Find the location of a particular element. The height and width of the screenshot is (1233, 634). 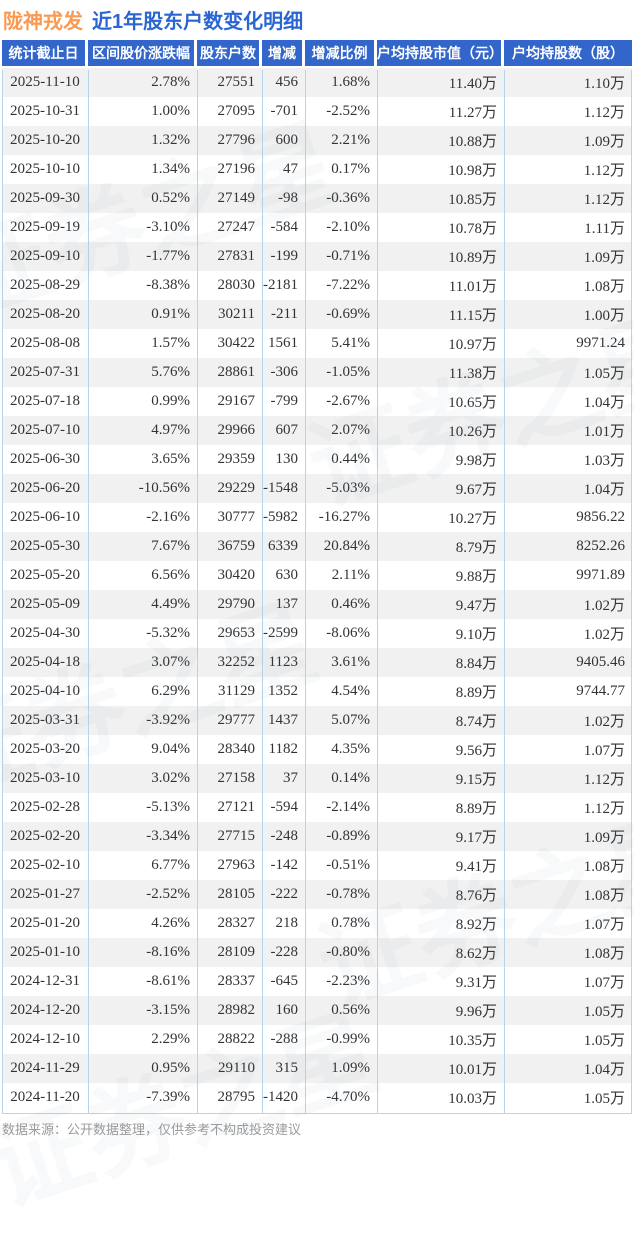

cell-change-ratio: -0.69% is located at coordinates (341, 314).